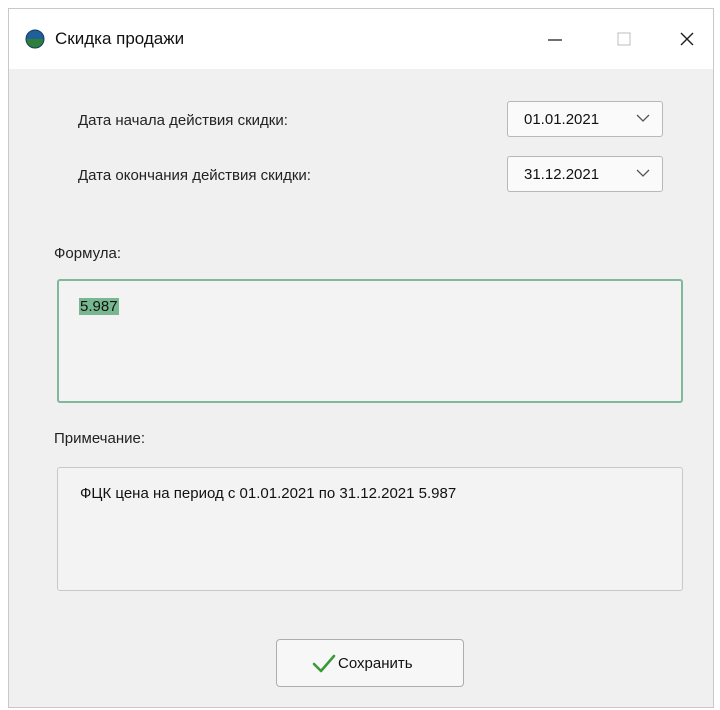  Describe the element at coordinates (554, 39) in the screenshot. I see `minimize-icon` at that location.